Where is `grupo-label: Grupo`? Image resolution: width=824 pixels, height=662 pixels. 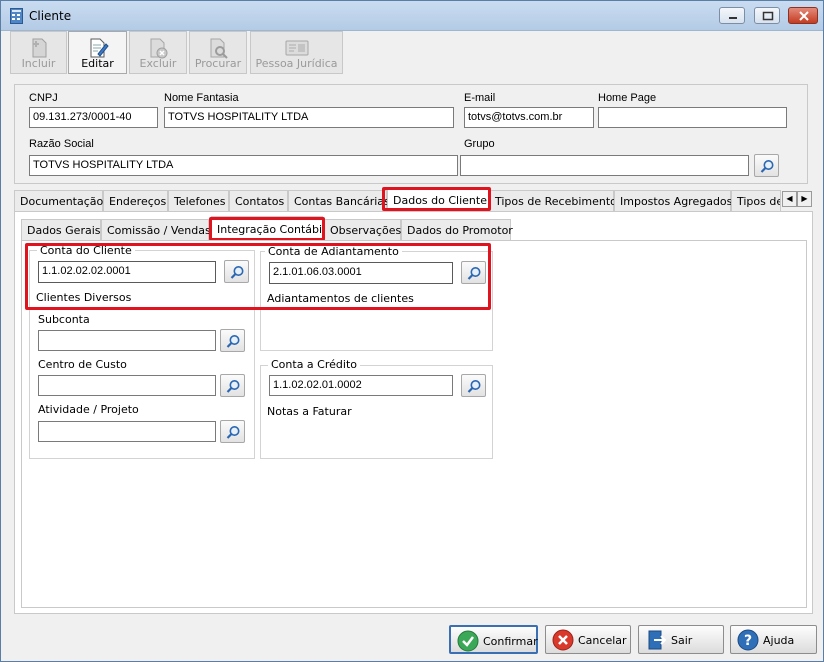 grupo-label: Grupo is located at coordinates (479, 144).